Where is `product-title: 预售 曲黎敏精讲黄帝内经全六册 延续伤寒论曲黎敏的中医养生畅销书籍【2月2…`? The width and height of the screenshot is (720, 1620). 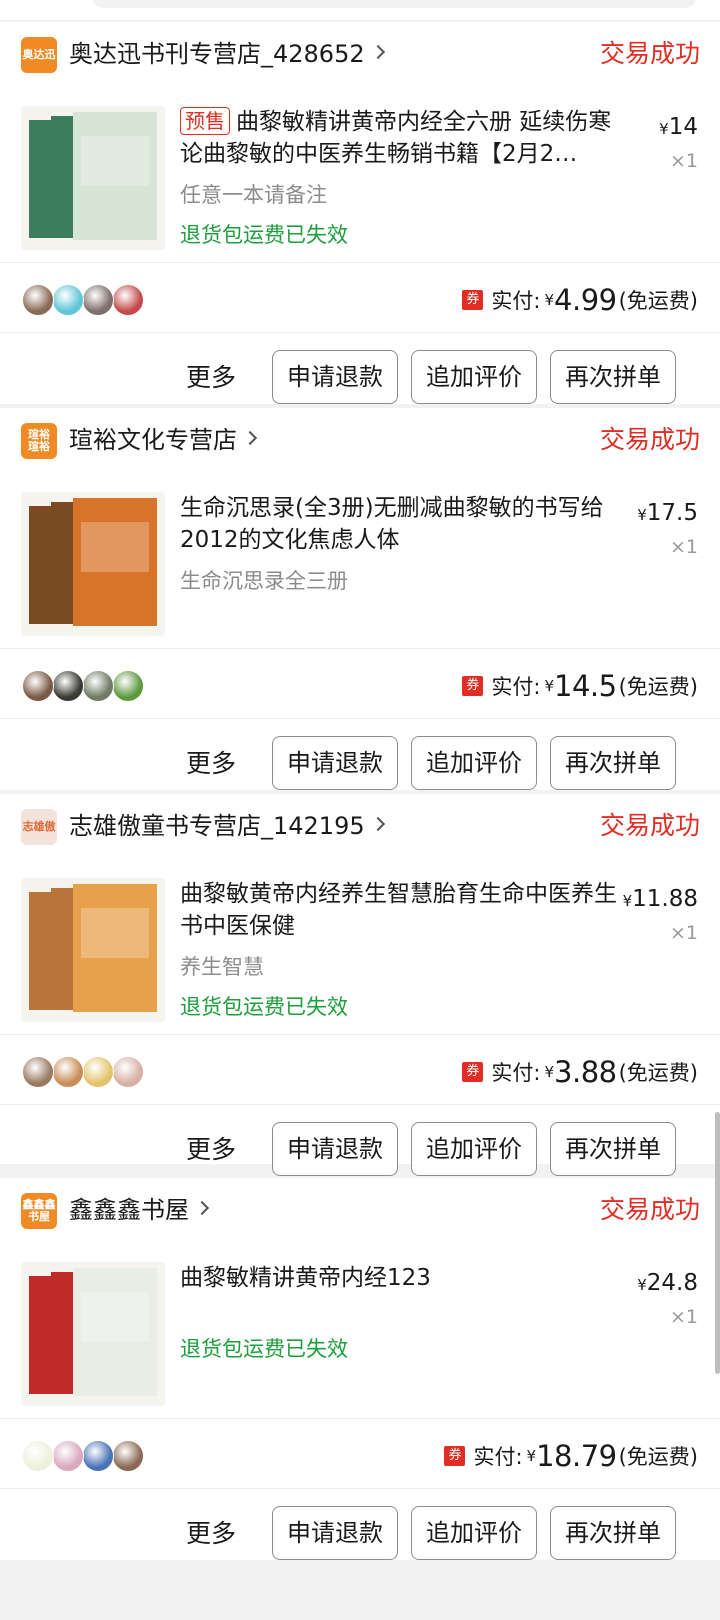 product-title: 预售 曲黎敏精讲黄帝内经全六册 延续伤寒论曲黎敏的中医养生畅销书籍【2月2… is located at coordinates (405, 138).